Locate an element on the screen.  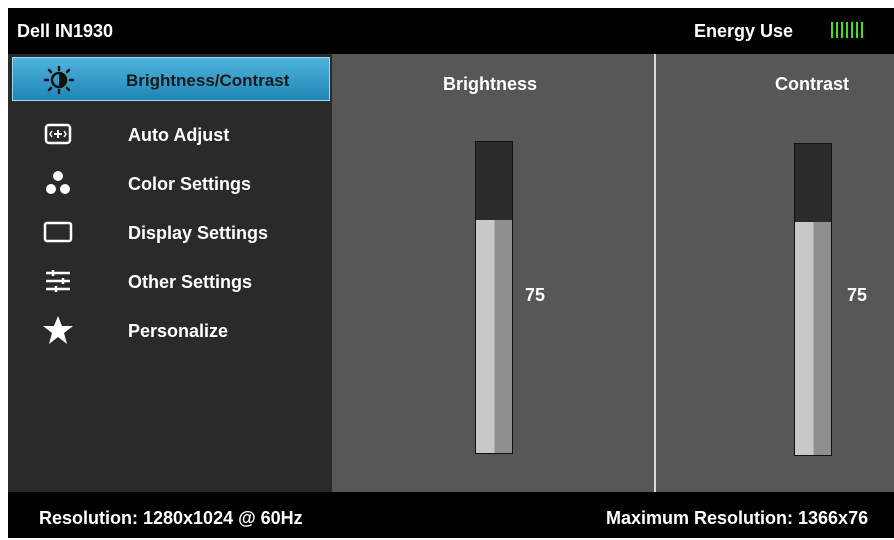
energy-use-label: Energy Use is located at coordinates (744, 31).